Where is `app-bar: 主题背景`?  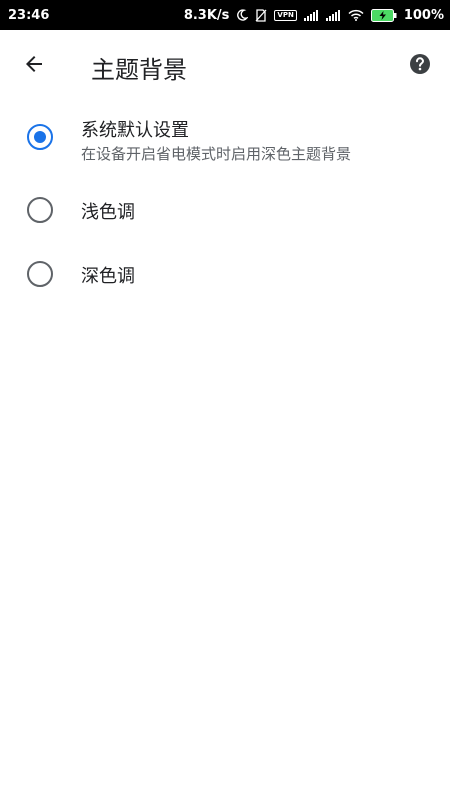
app-bar: 主题背景 is located at coordinates (225, 66).